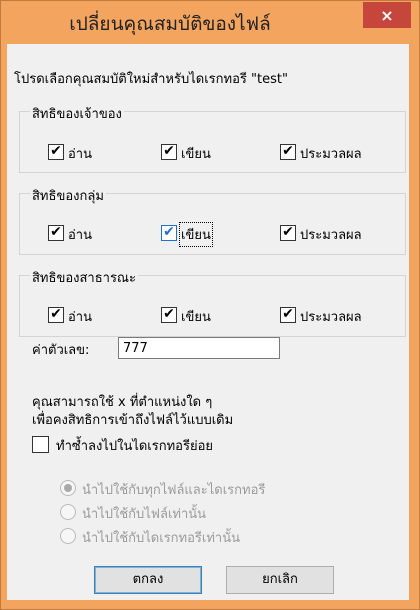 The image size is (420, 610). I want to click on apply-files-radio, so click(68, 512).